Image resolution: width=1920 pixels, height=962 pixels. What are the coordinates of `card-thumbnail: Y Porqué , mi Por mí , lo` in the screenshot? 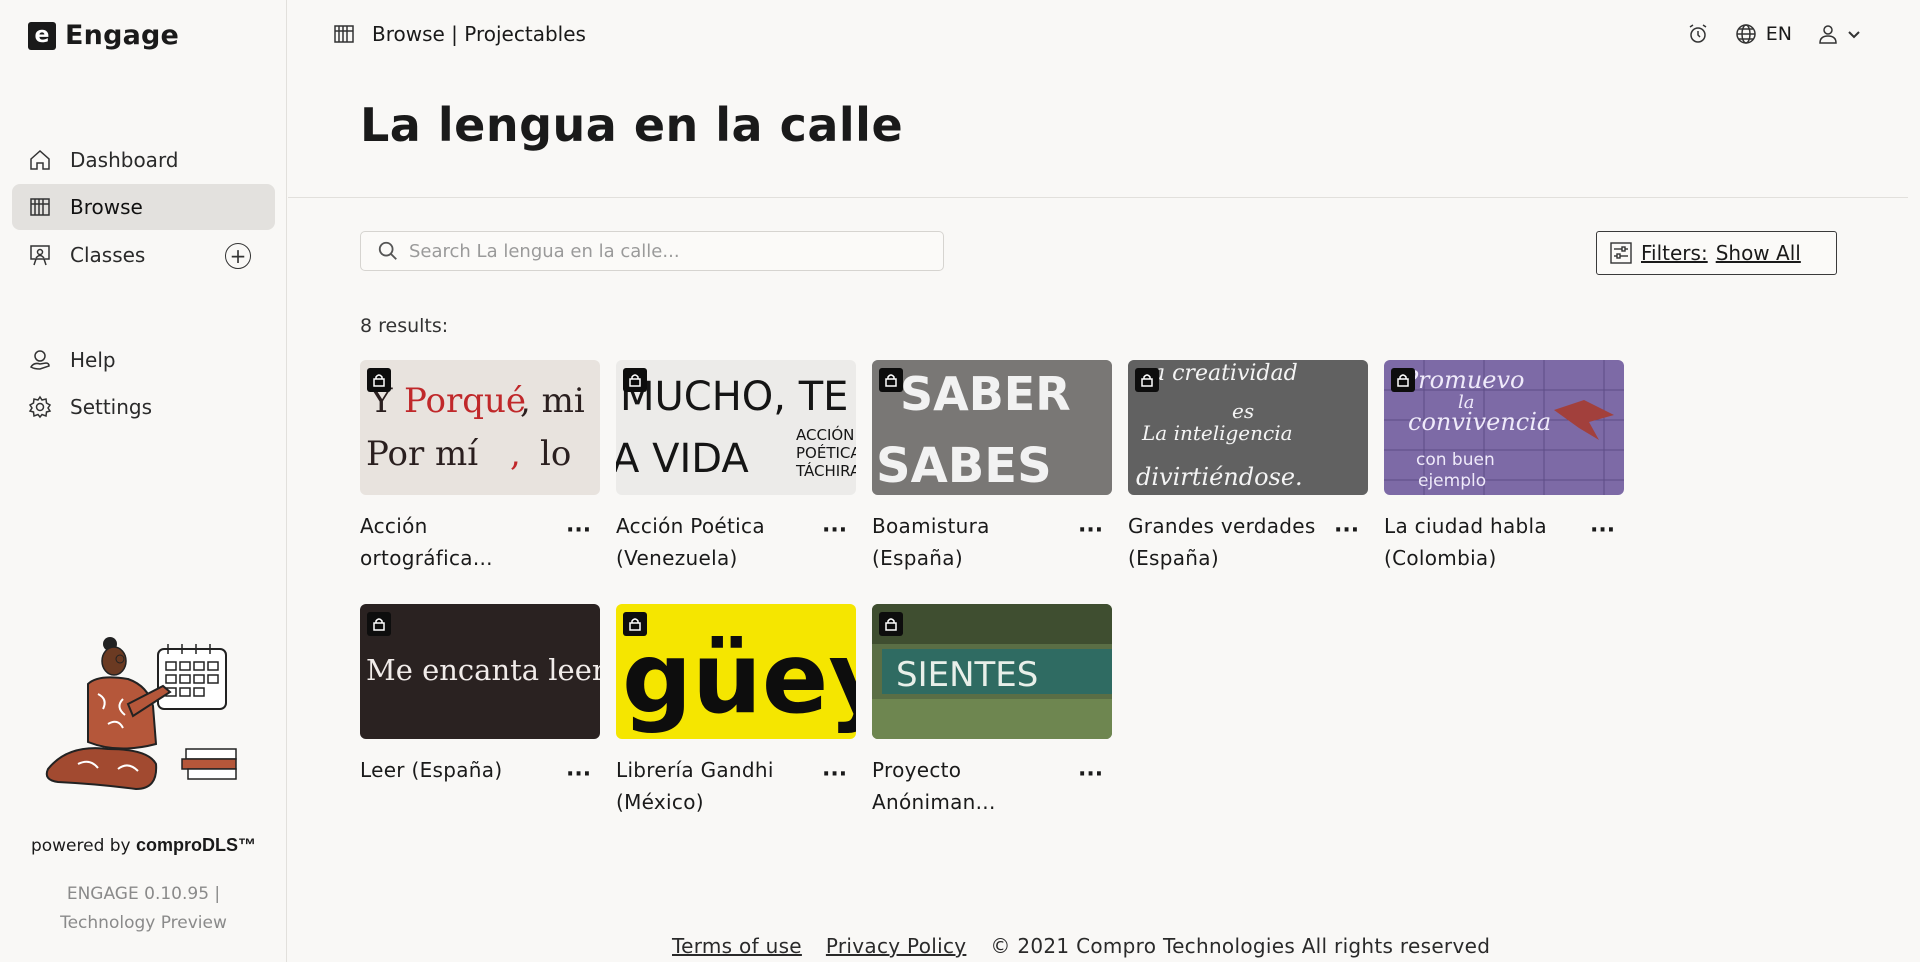 It's located at (480, 427).